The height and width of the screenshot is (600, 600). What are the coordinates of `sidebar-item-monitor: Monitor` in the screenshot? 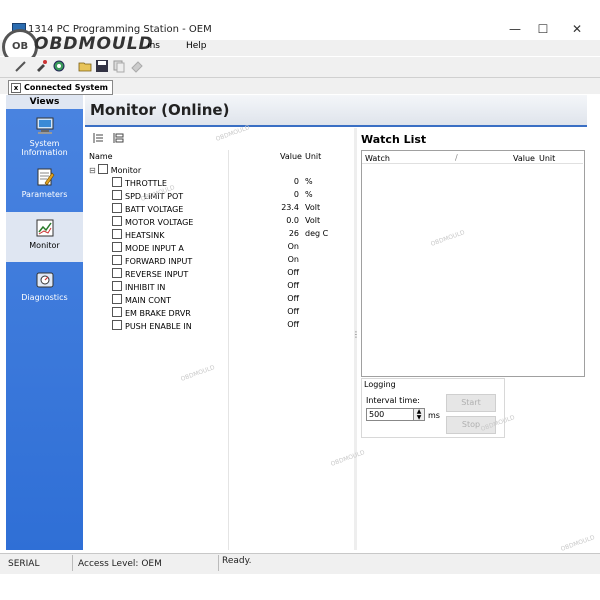 It's located at (44, 237).